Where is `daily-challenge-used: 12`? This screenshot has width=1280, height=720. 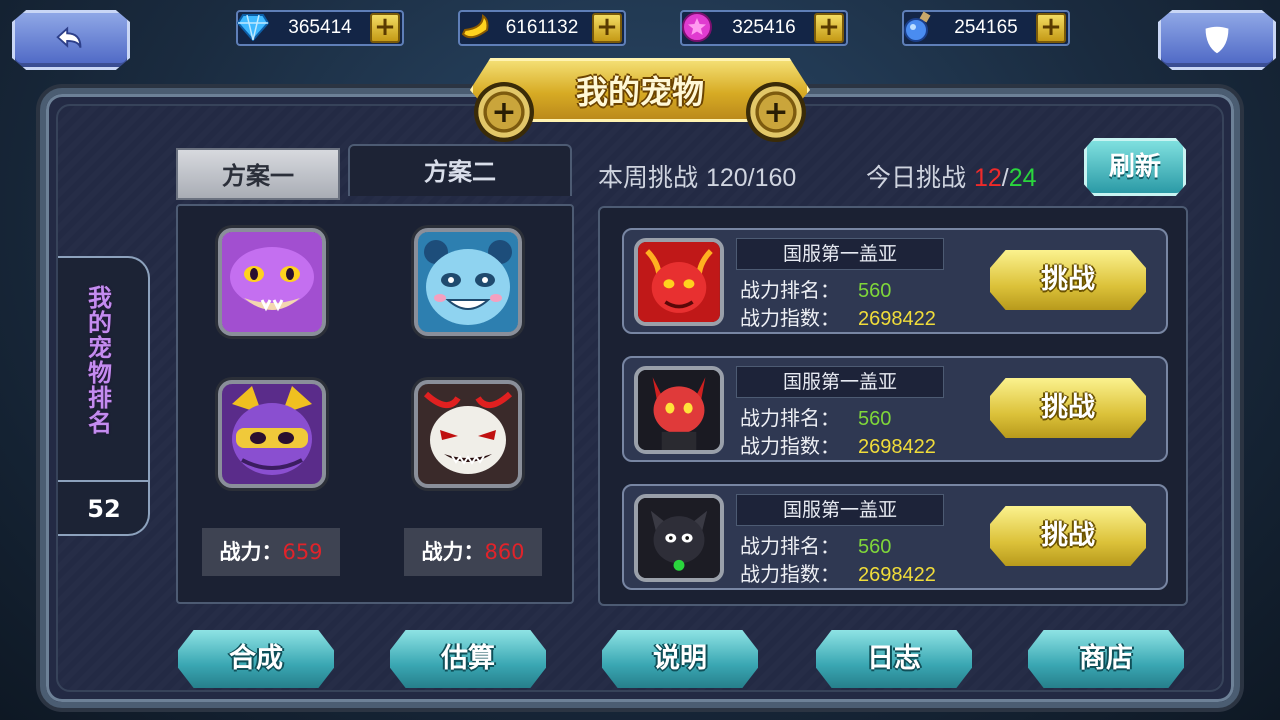
daily-challenge-used: 12 is located at coordinates (987, 178).